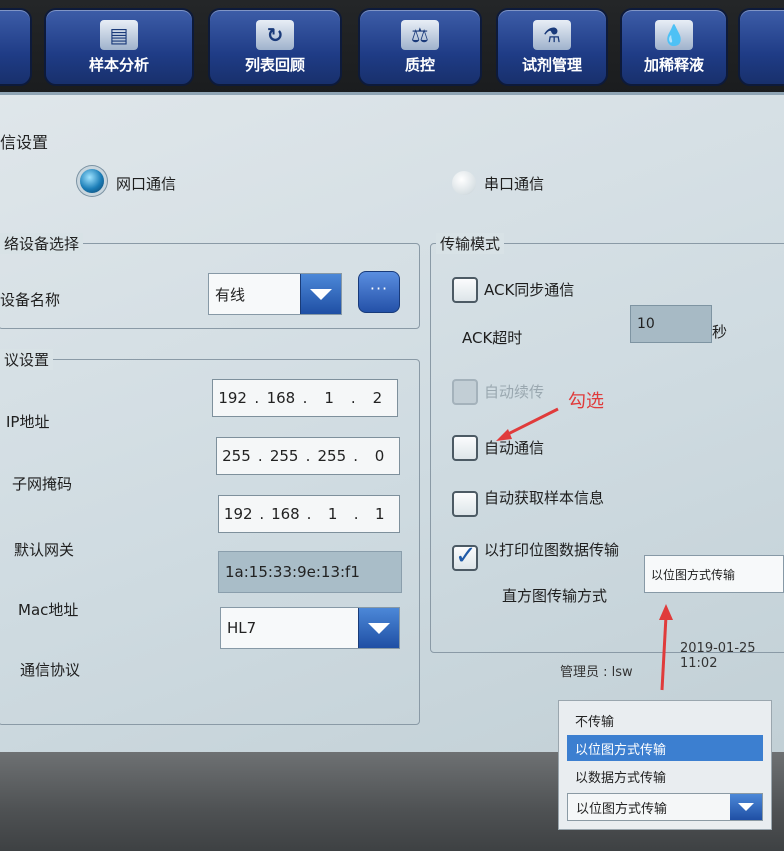 This screenshot has width=784, height=851. I want to click on mask-octet: 0, so click(379, 456).